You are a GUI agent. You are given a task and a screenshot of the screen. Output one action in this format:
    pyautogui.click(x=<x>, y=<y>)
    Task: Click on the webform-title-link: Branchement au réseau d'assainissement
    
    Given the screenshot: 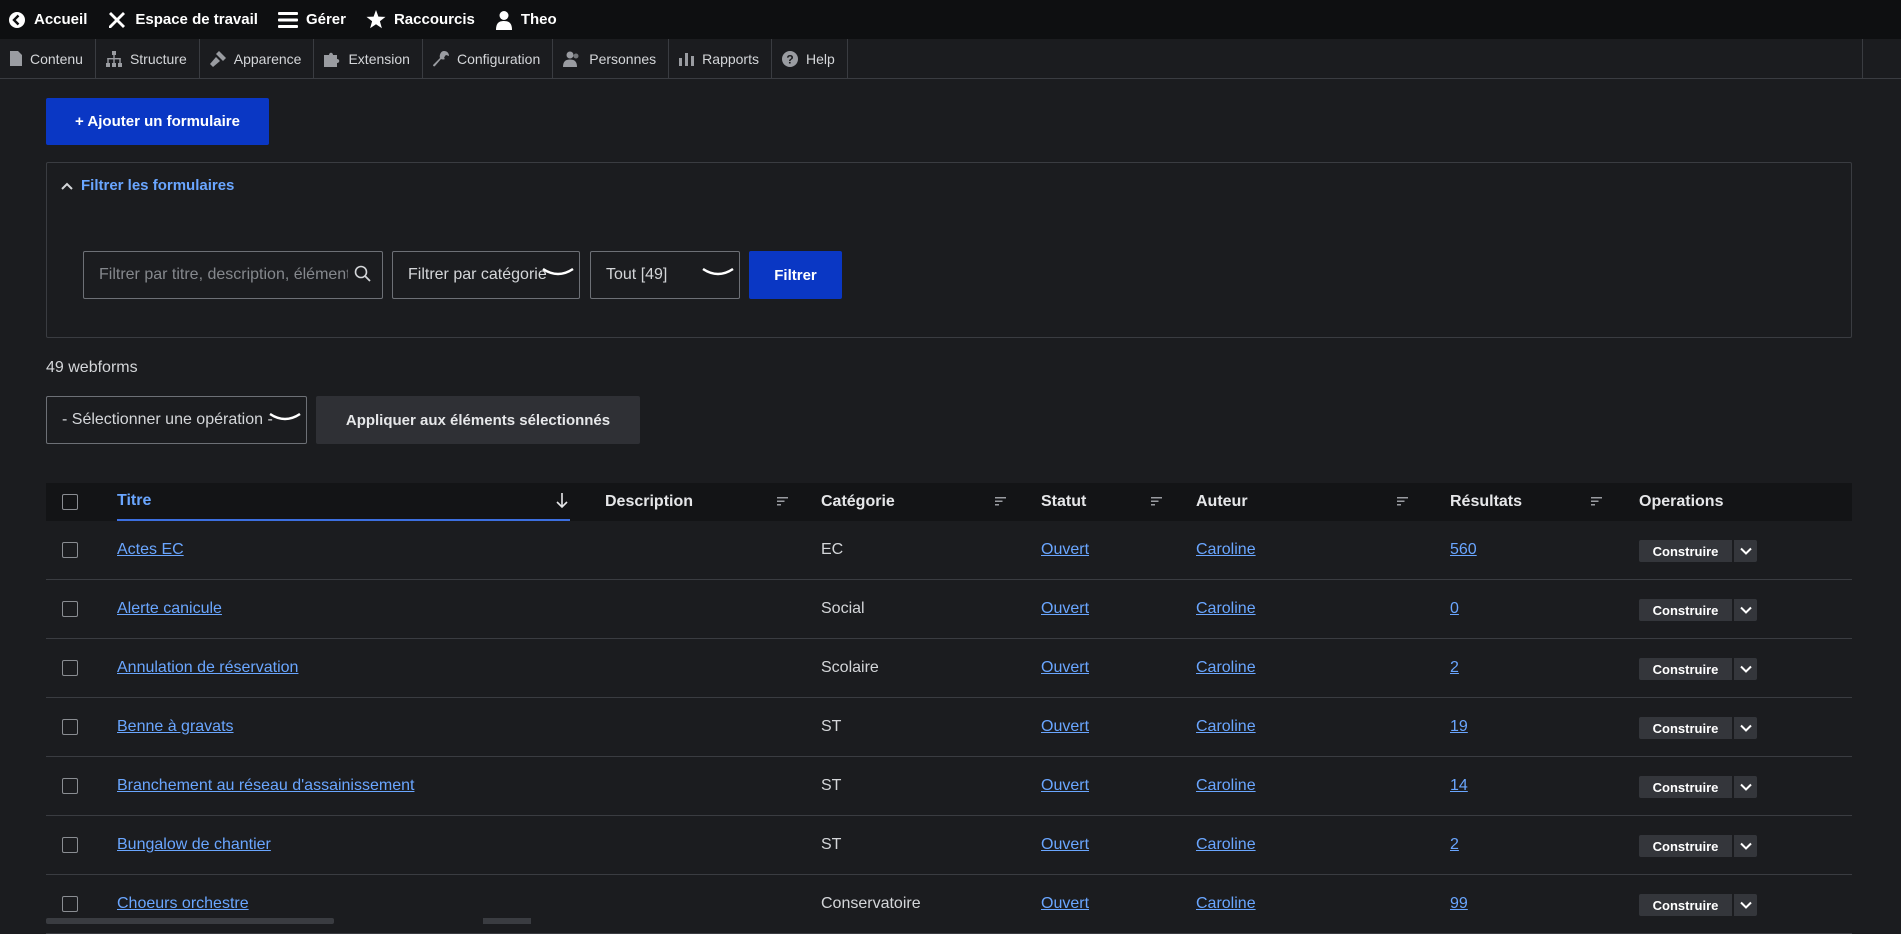 What is the action you would take?
    pyautogui.click(x=265, y=786)
    